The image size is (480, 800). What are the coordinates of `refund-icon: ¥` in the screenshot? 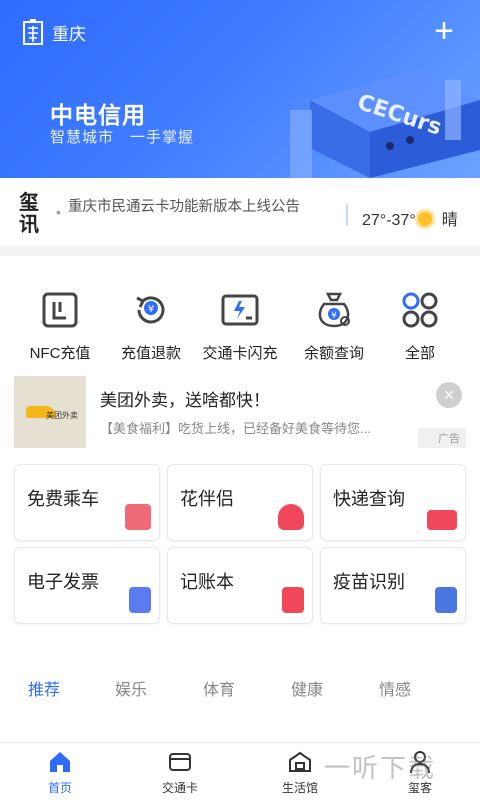 It's located at (150, 310).